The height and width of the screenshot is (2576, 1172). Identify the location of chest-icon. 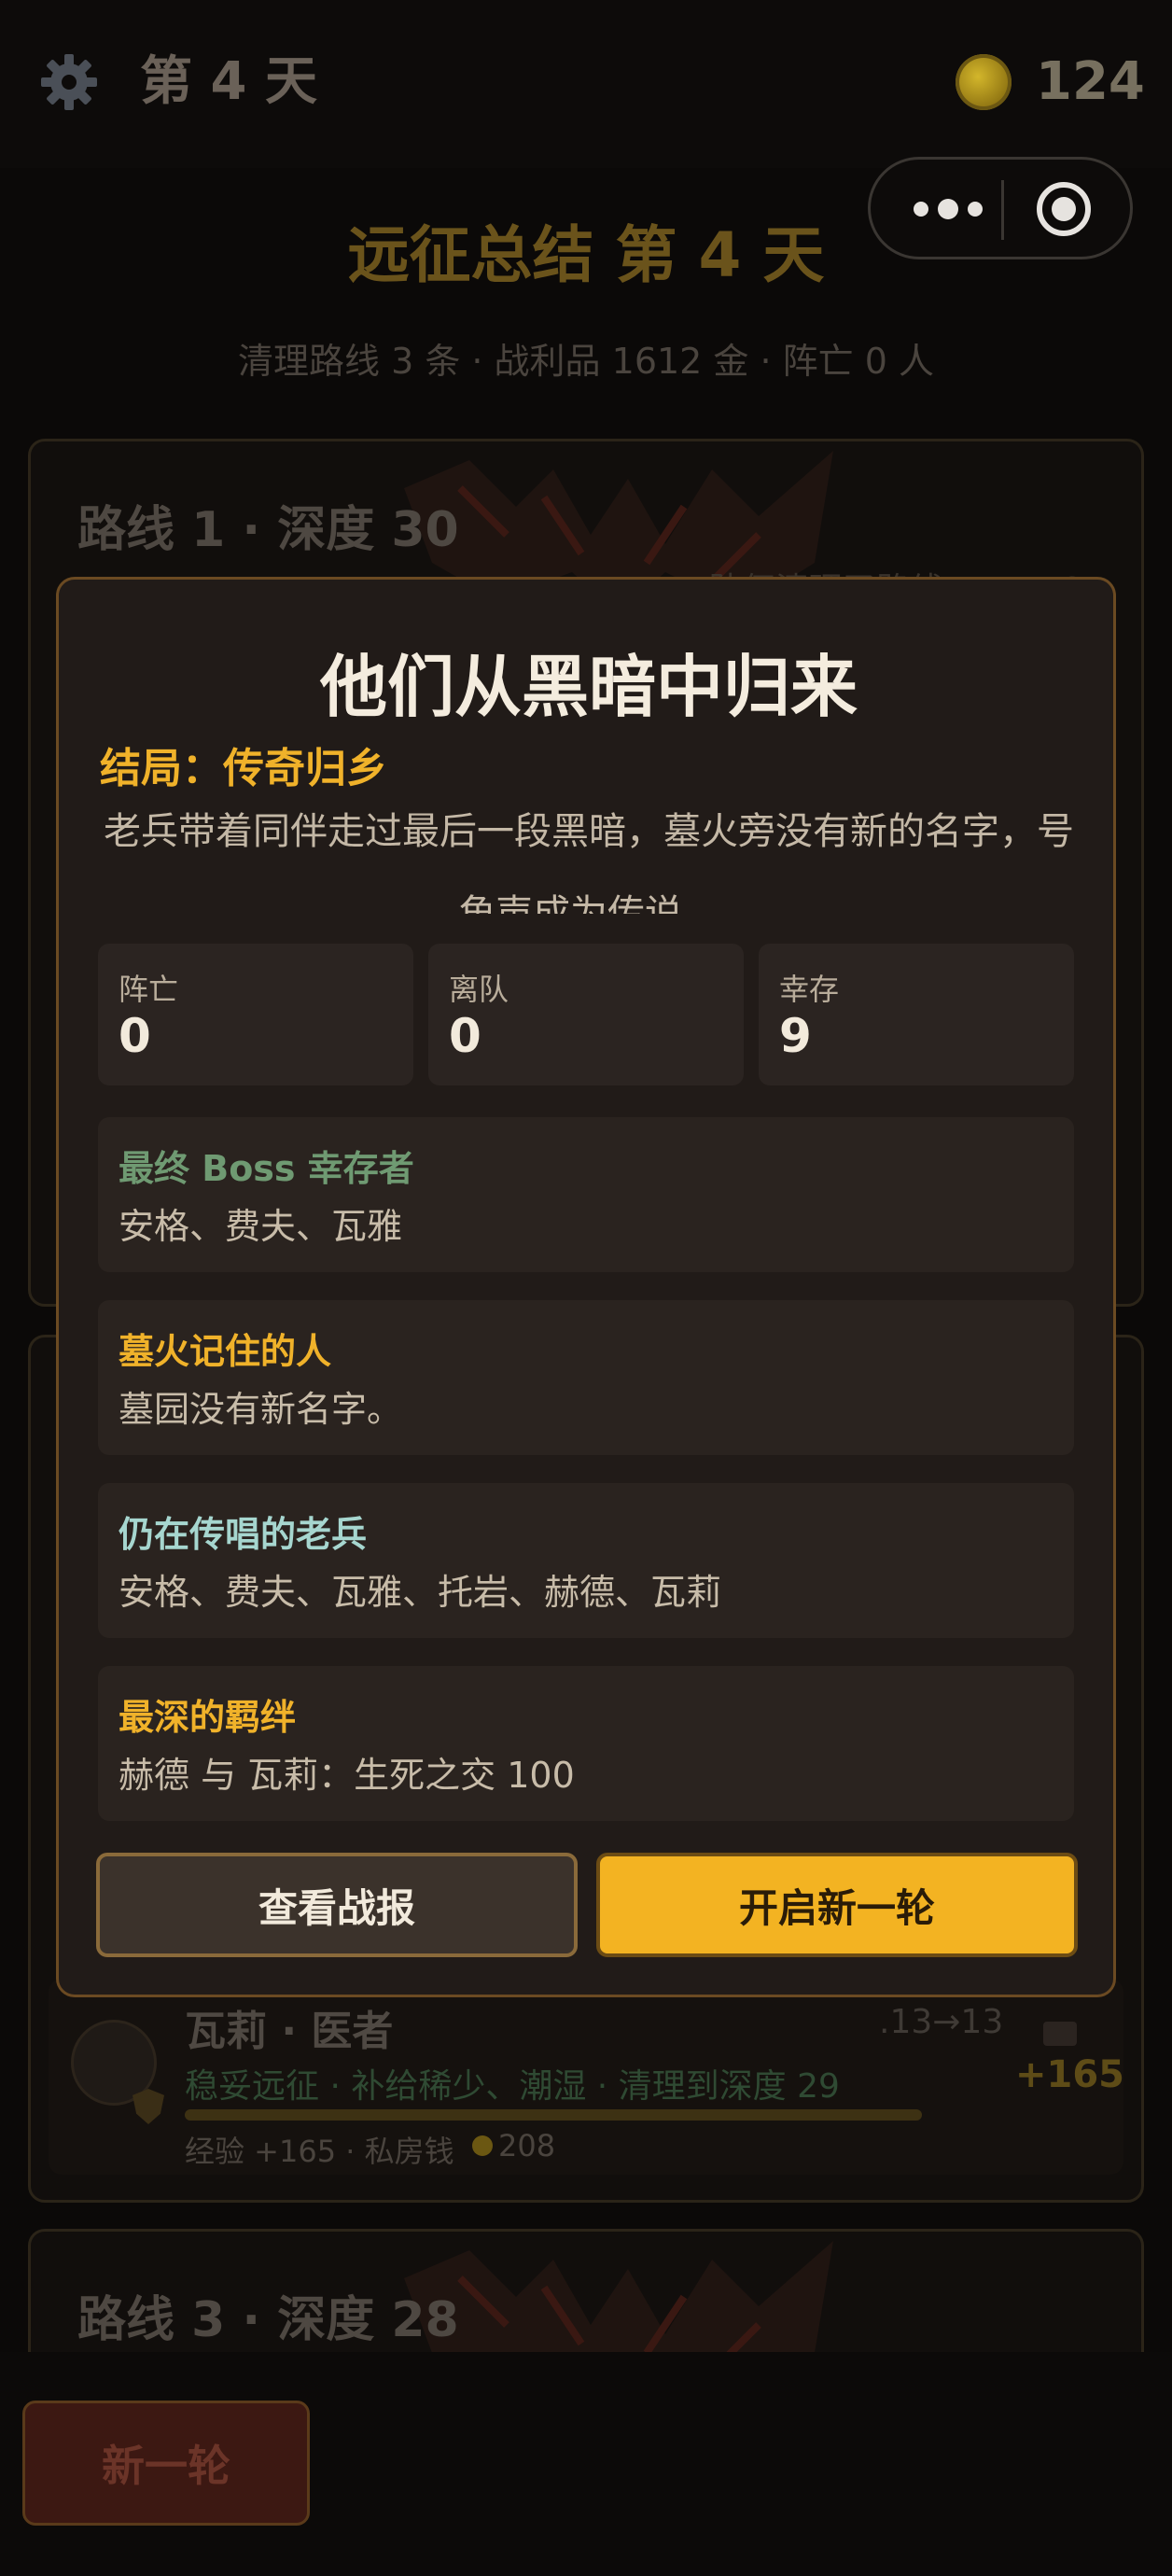
(1060, 2034).